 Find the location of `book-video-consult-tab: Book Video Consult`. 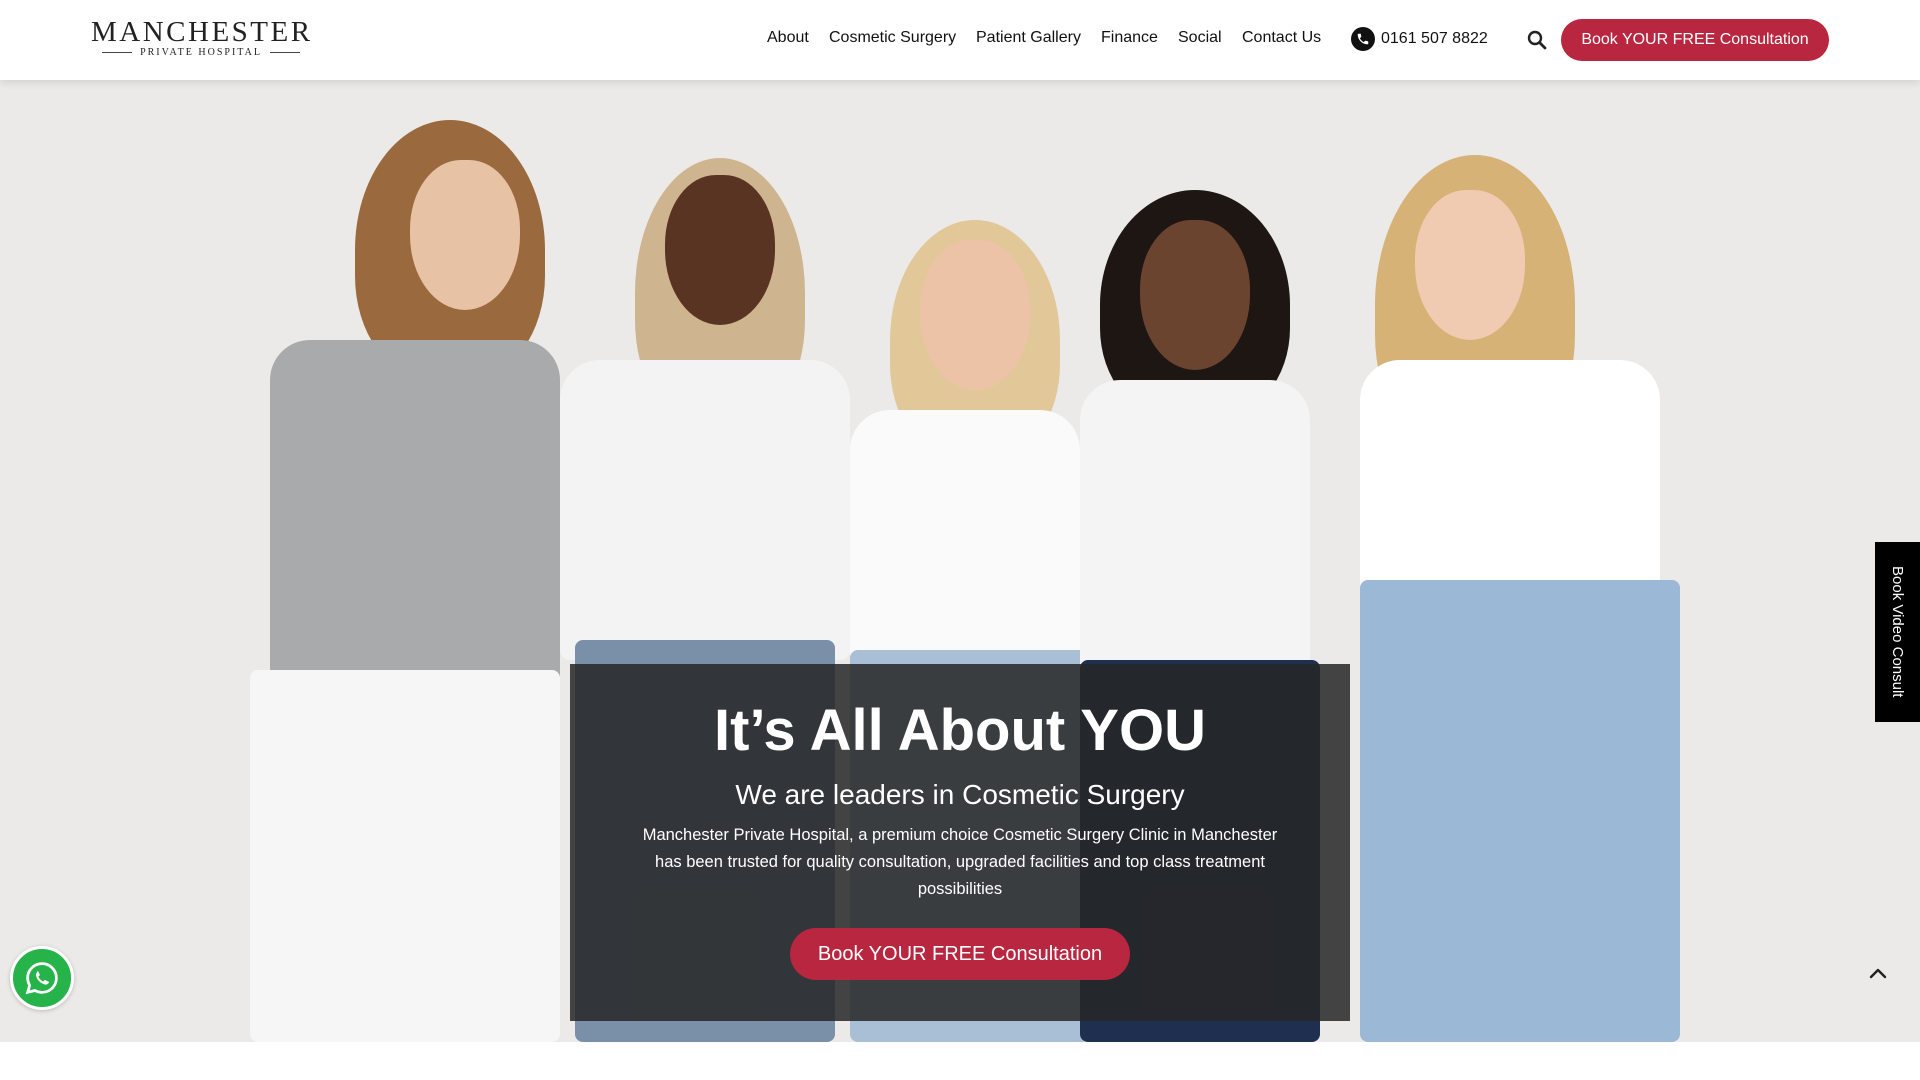

book-video-consult-tab: Book Video Consult is located at coordinates (1897, 632).